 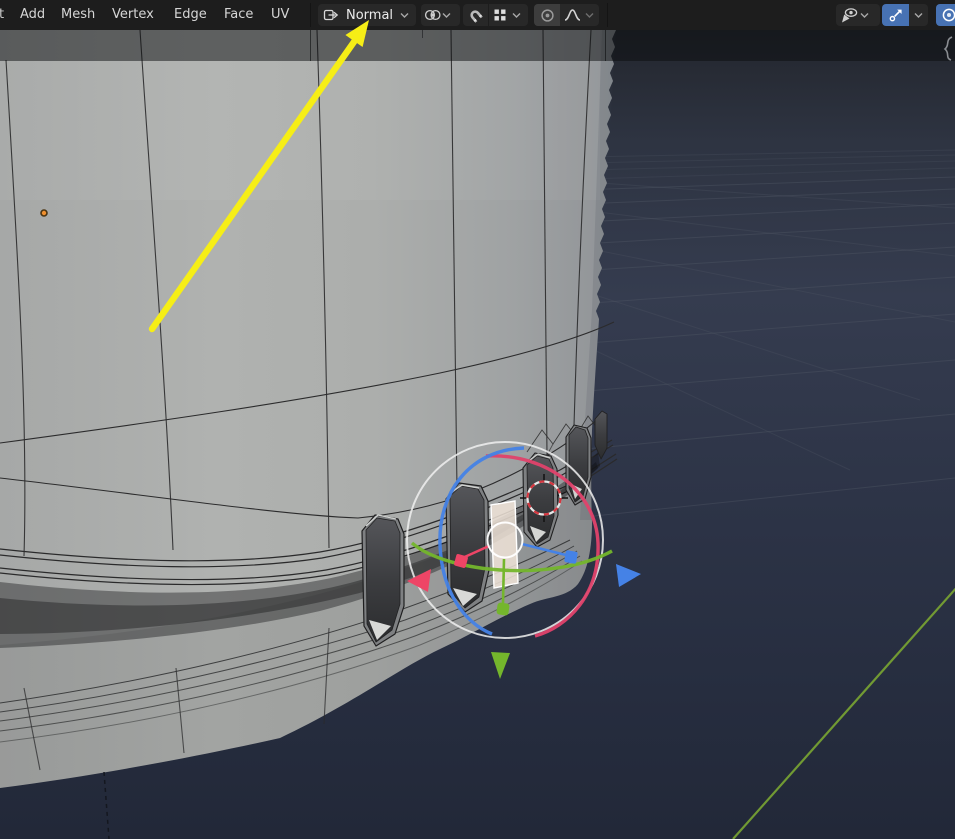 I want to click on snap-group, so click(x=495, y=15).